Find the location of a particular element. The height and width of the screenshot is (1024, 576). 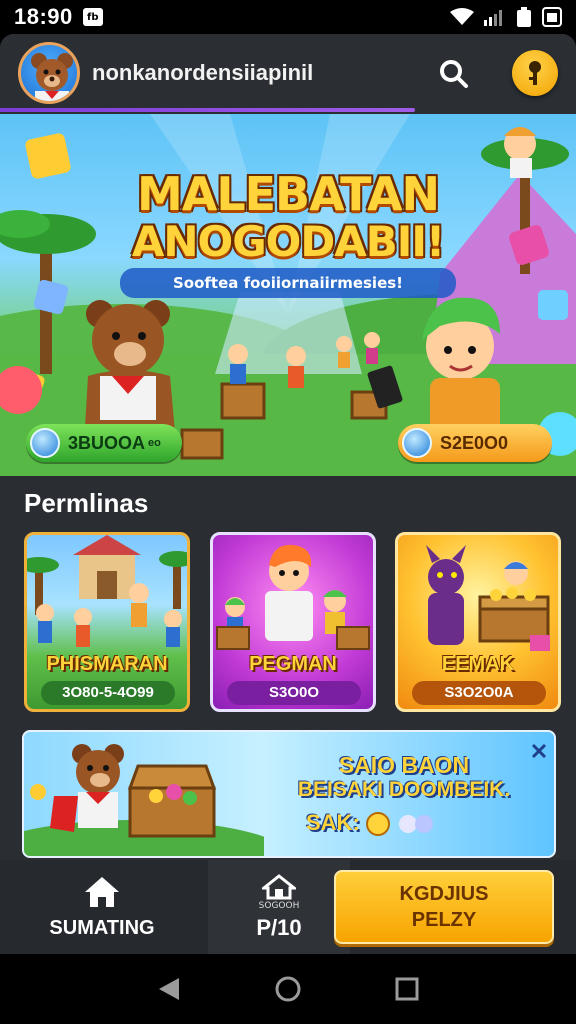

card-title: PHISMARAN is located at coordinates (107, 664).